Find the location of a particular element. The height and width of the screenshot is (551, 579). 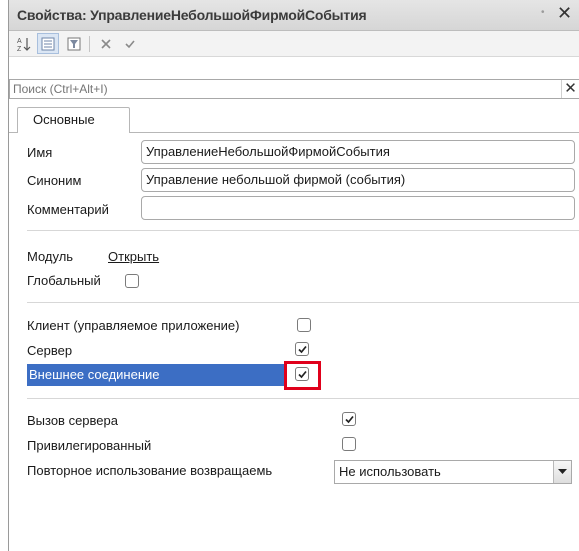

external-label: Внешнее соединение is located at coordinates (94, 374).